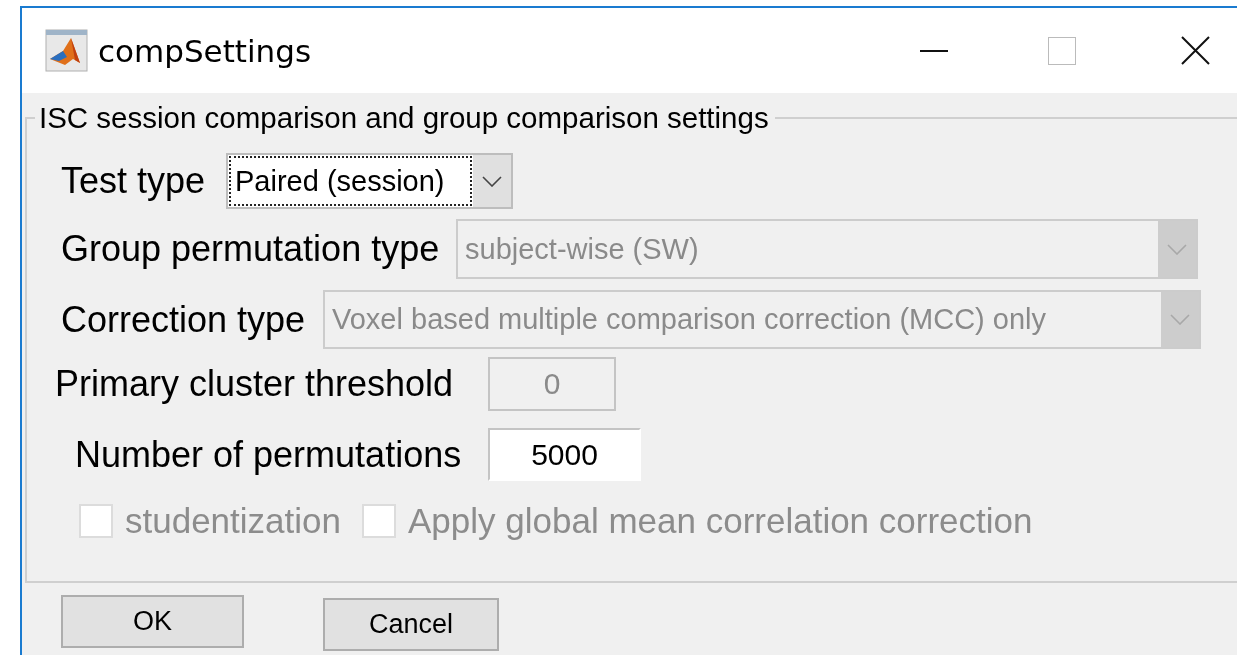 The image size is (1237, 655). I want to click on peak-icon, so click(66, 50).